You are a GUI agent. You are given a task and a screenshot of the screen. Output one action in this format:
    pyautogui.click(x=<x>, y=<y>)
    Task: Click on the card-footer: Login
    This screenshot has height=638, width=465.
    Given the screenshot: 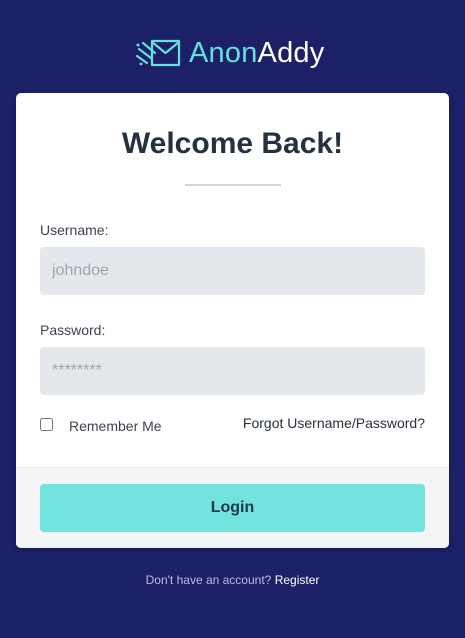 What is the action you would take?
    pyautogui.click(x=232, y=507)
    